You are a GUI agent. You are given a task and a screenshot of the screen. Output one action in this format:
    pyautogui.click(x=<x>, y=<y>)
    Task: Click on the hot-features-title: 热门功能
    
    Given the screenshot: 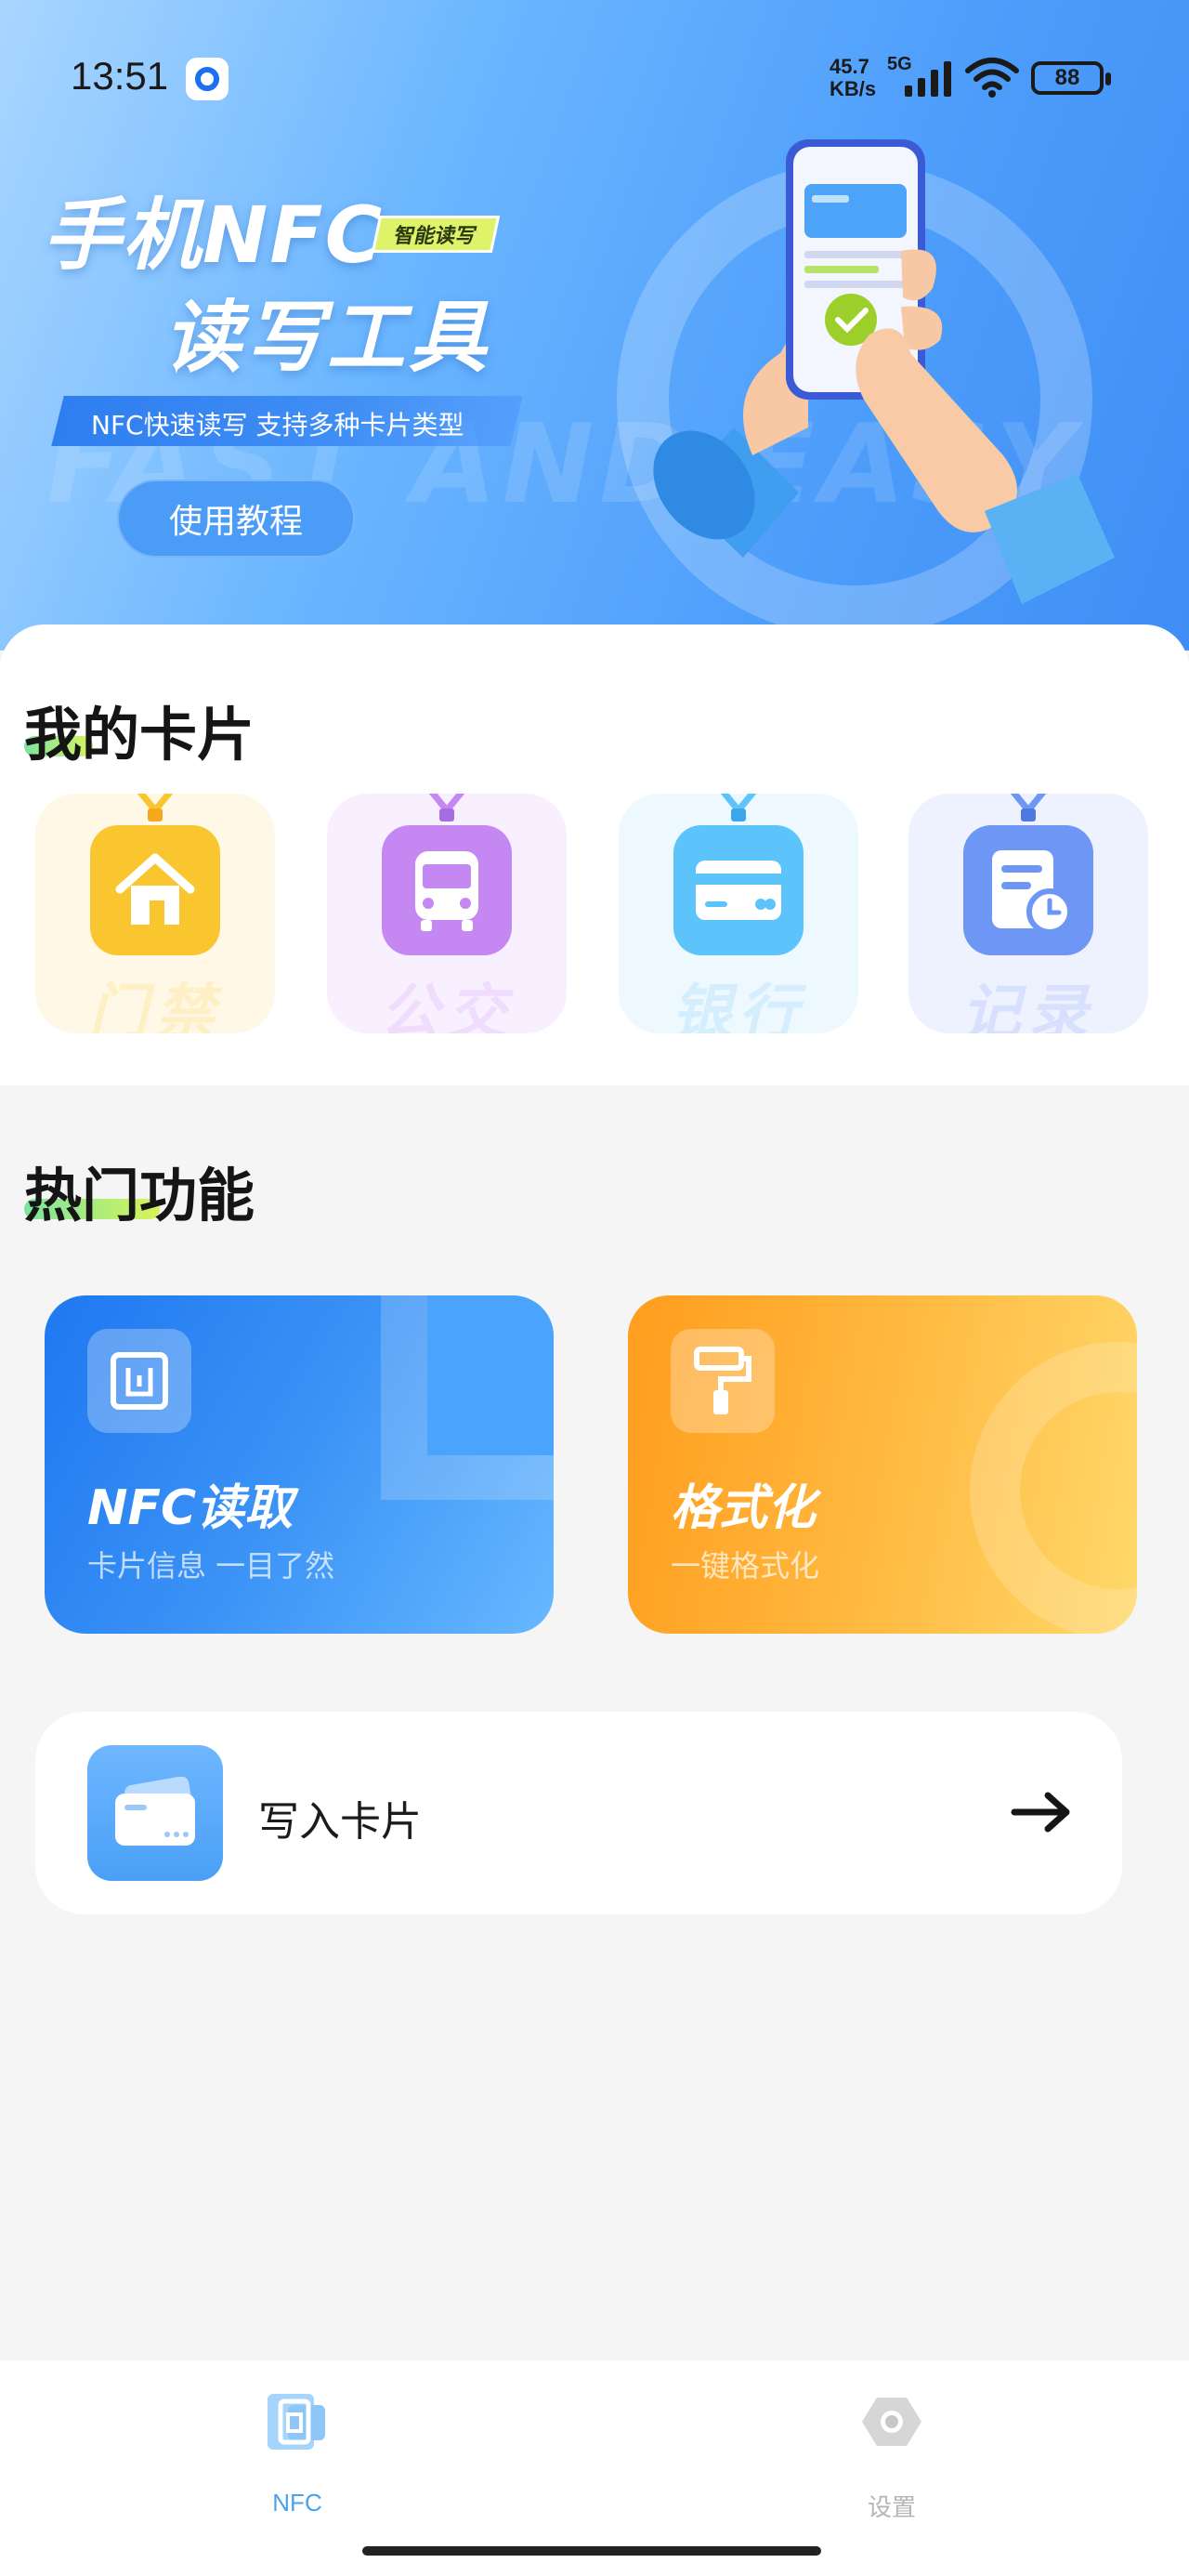 What is the action you would take?
    pyautogui.click(x=140, y=1195)
    